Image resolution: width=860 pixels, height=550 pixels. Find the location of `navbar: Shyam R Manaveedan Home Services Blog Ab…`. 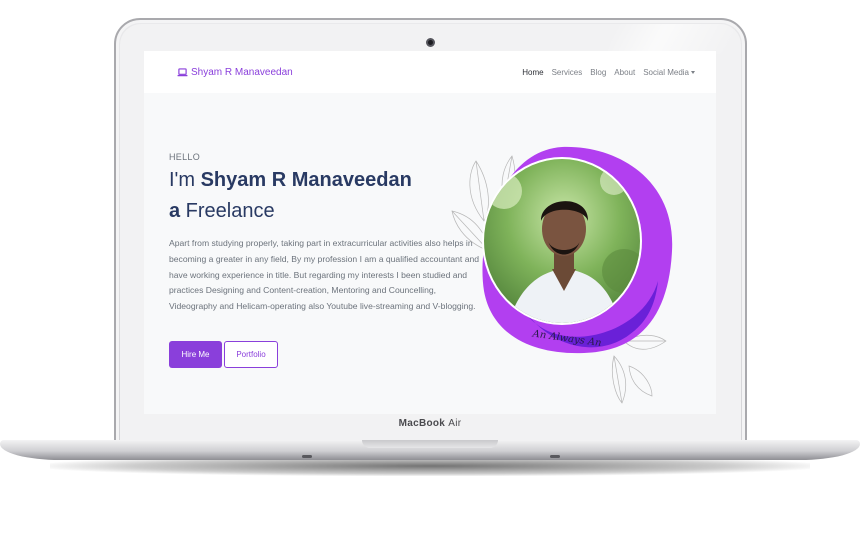

navbar: Shyam R Manaveedan Home Services Blog Ab… is located at coordinates (430, 72).